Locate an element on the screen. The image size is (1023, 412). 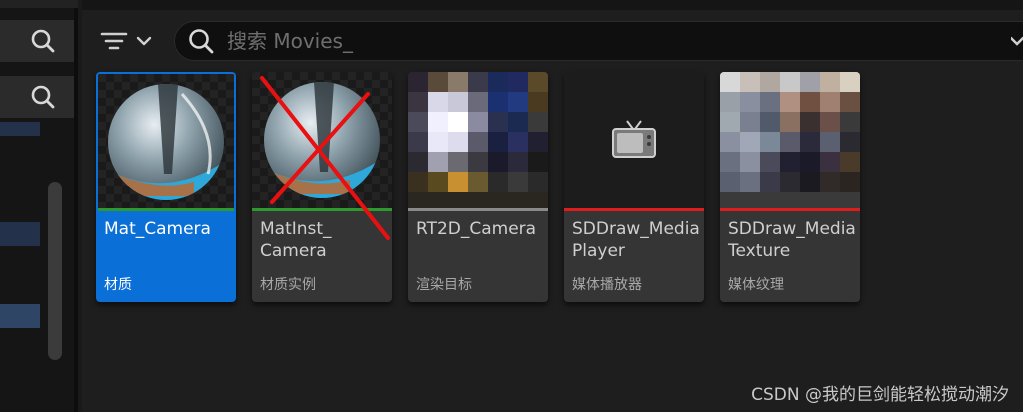
search-input is located at coordinates (607, 41).